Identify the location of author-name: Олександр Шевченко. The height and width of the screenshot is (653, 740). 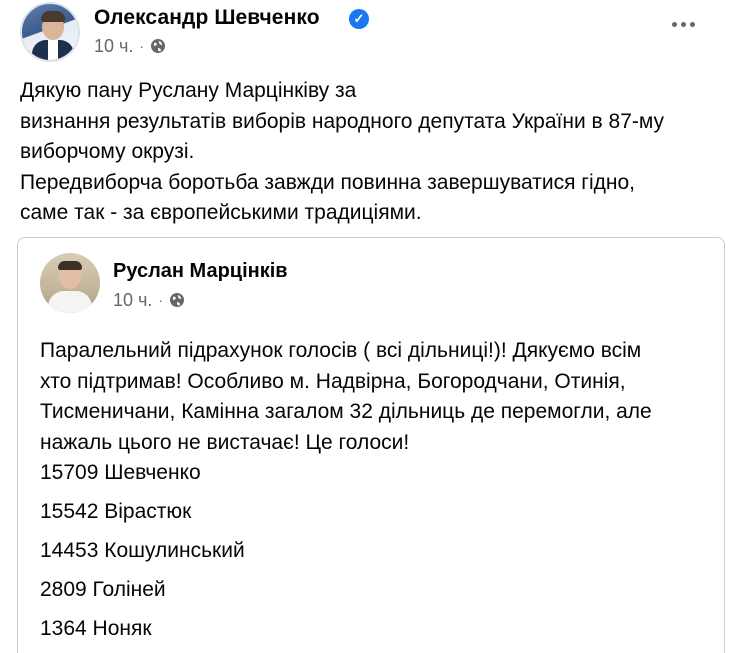
(207, 18).